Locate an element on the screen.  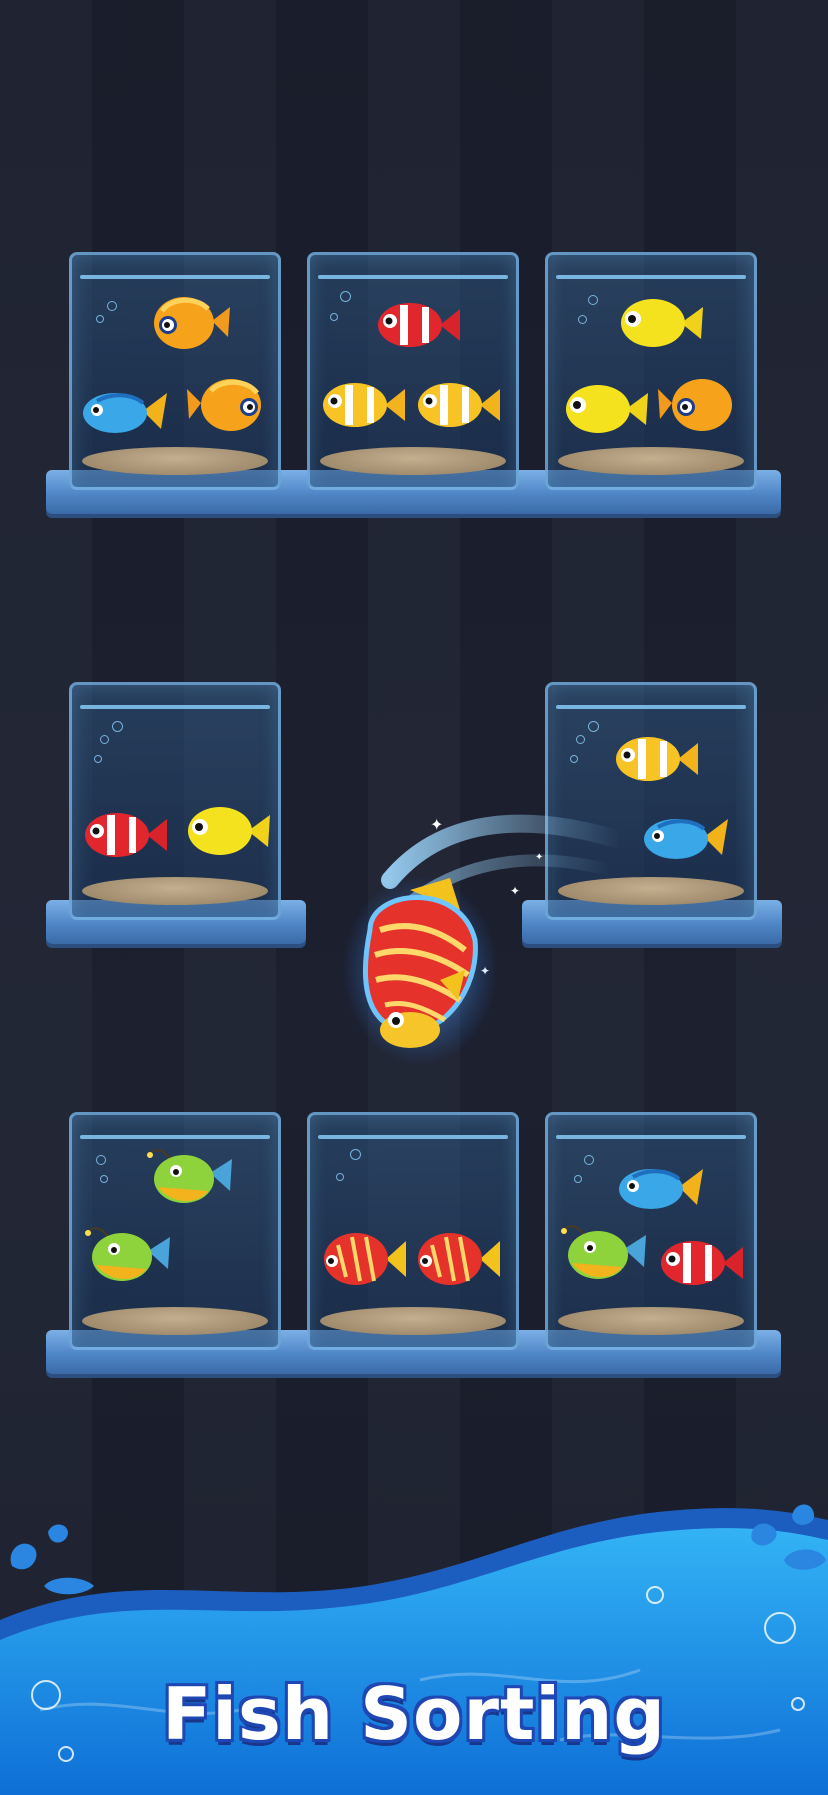
tank-middle-left is located at coordinates (175, 801).